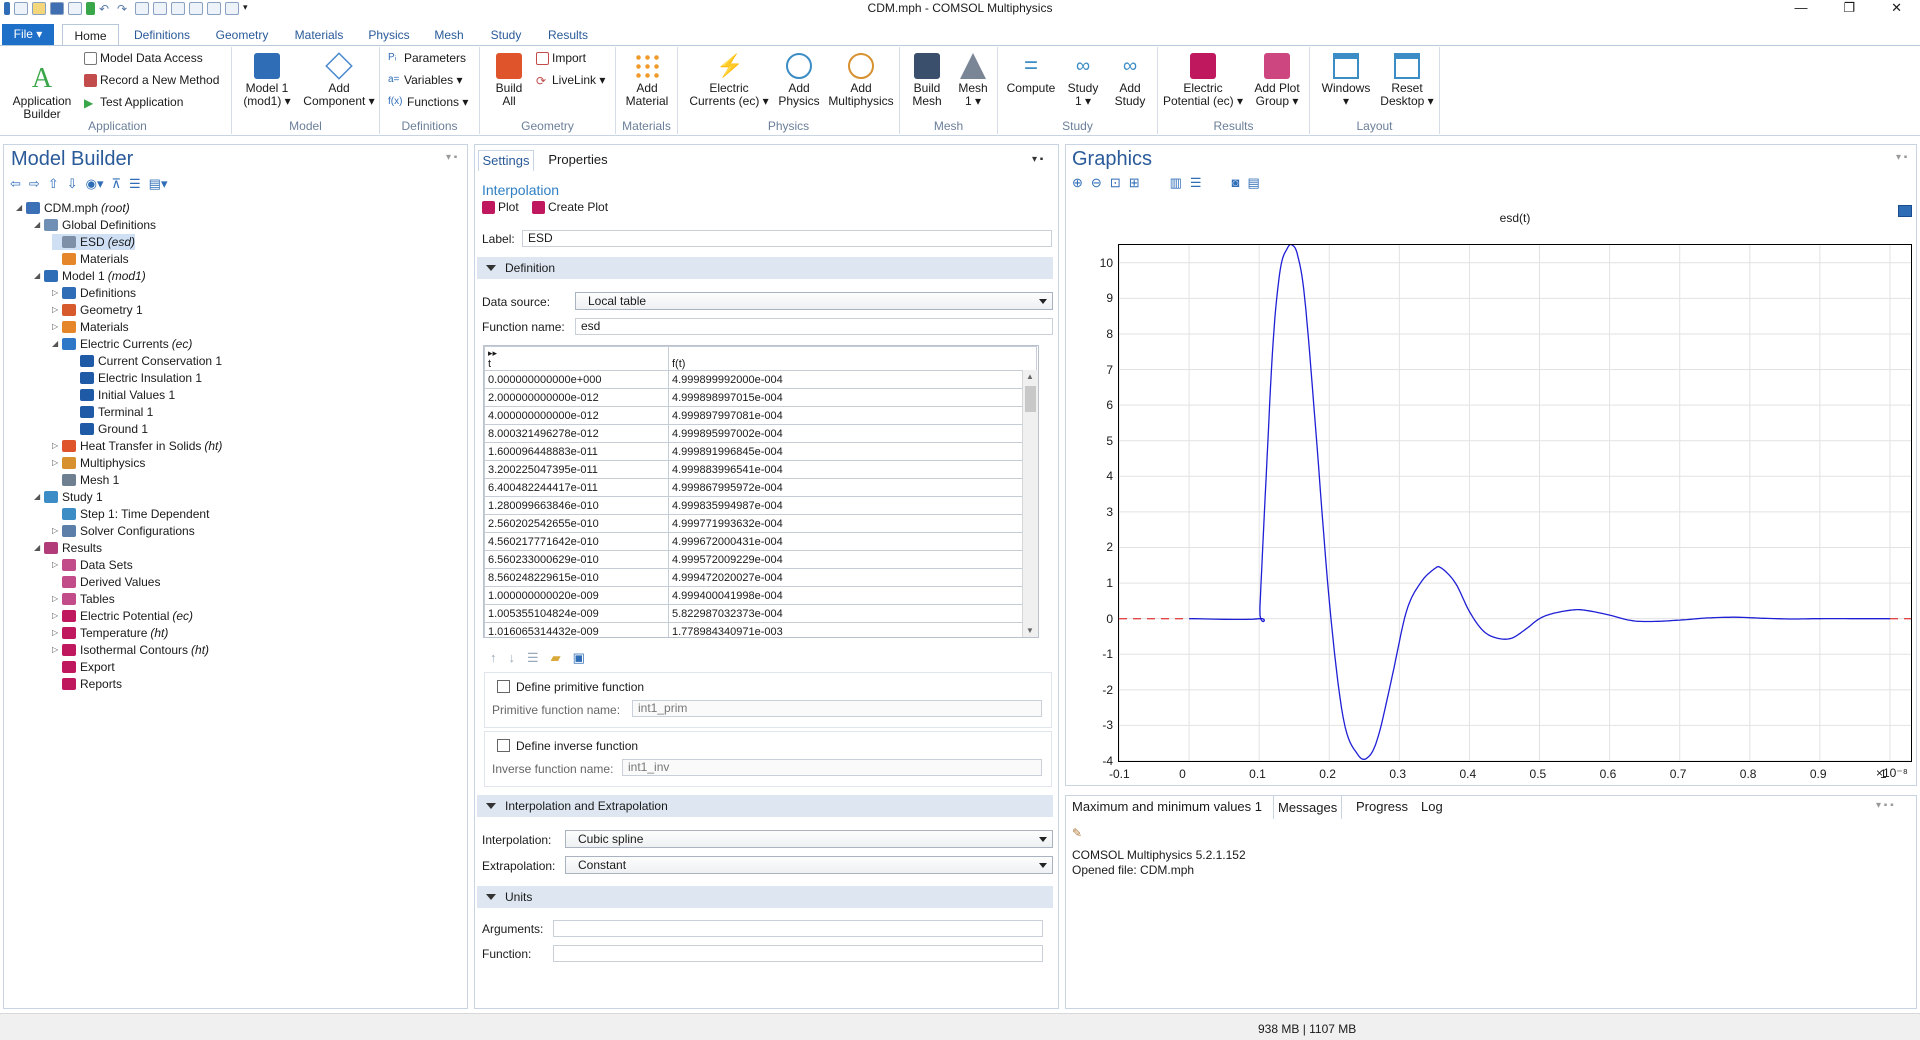 This screenshot has width=1920, height=1040. Describe the element at coordinates (97, 310) in the screenshot. I see `tree-node: ▷ Geometry 1` at that location.